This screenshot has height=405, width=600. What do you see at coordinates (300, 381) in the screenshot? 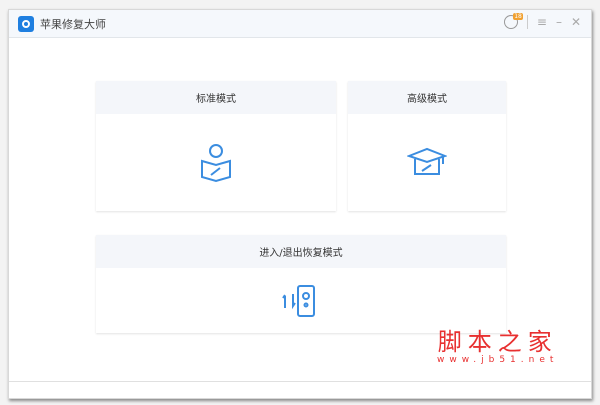
I see `footer-divider` at bounding box center [300, 381].